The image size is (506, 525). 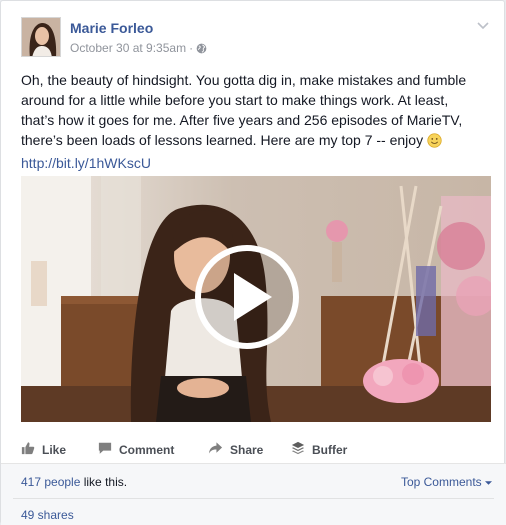 I want to click on post-meta: October 30 at 9:35am ·, so click(x=138, y=49).